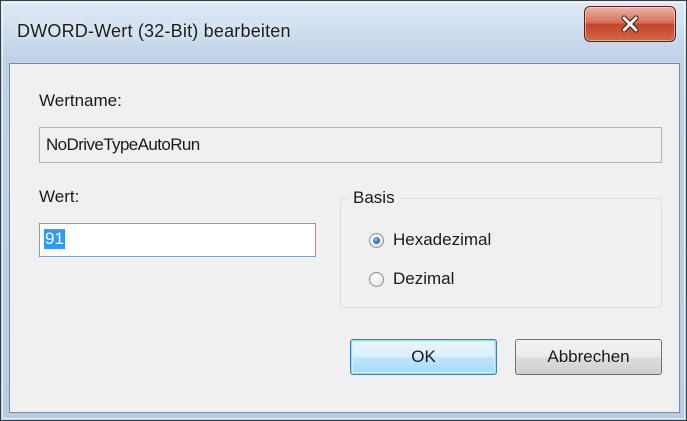 The image size is (687, 421). I want to click on window-title: DWORD-Wert (32-Bit) bearbeiten, so click(154, 31).